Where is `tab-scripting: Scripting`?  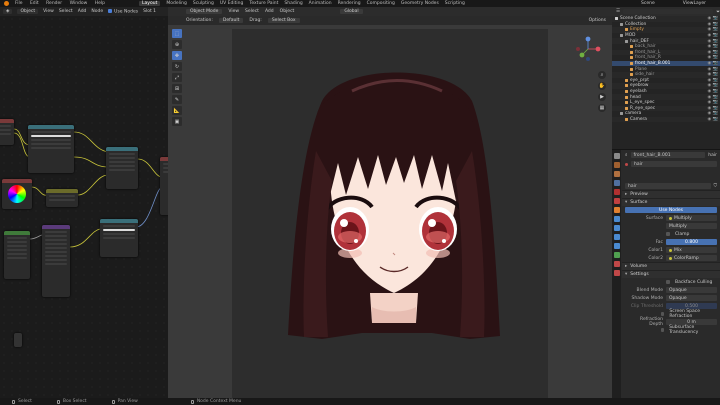 tab-scripting: Scripting is located at coordinates (455, 3).